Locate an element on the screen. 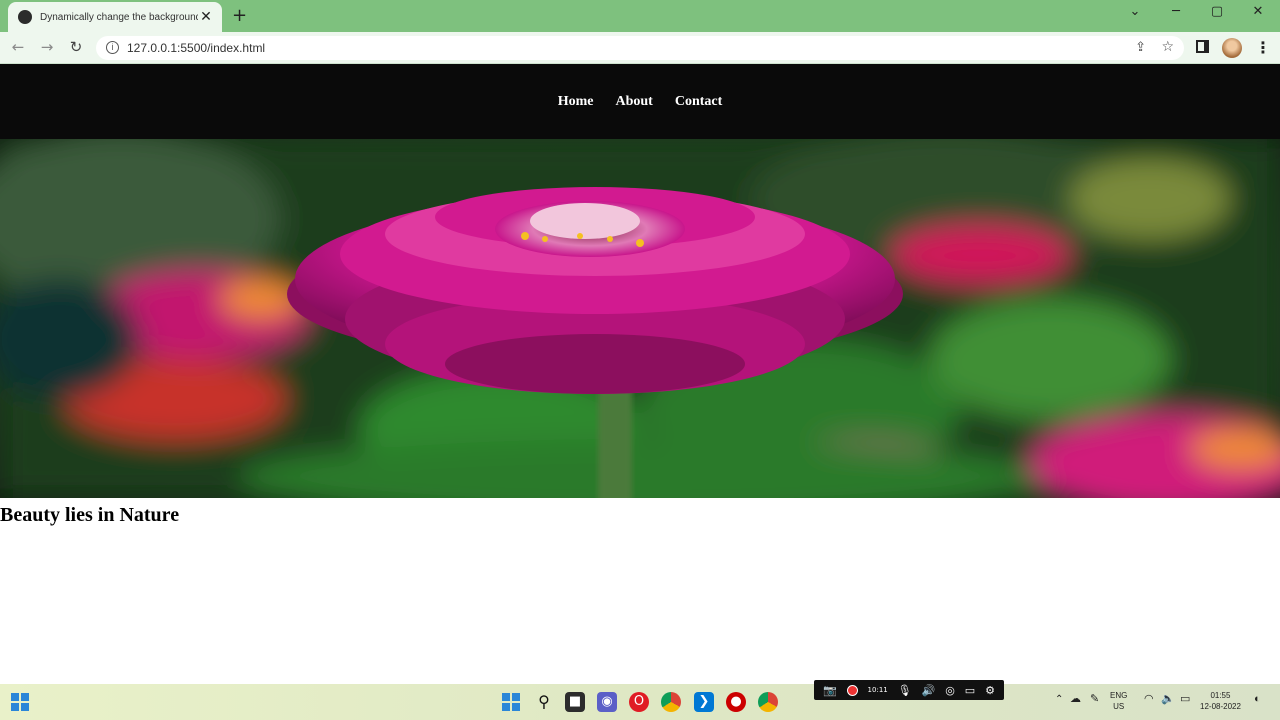 This screenshot has height=720, width=1280. profile-avatar is located at coordinates (1232, 48).